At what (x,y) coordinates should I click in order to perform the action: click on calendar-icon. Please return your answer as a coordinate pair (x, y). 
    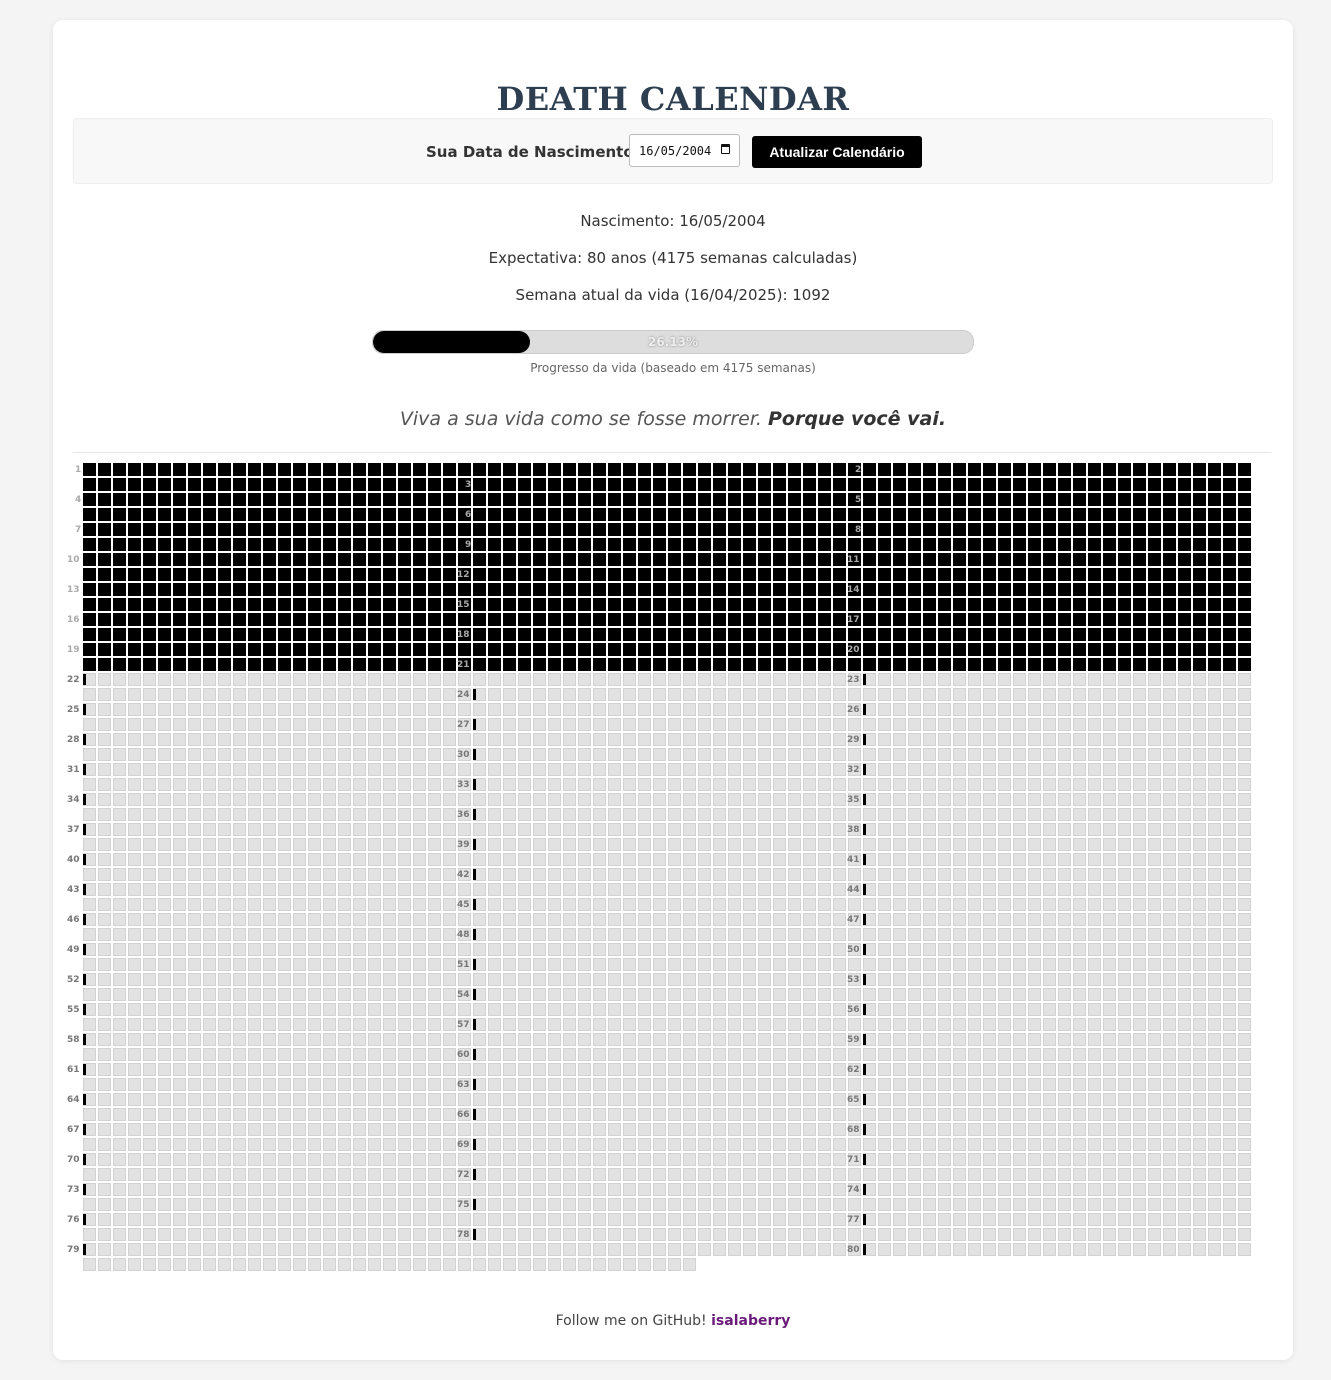
    Looking at the image, I should click on (725, 149).